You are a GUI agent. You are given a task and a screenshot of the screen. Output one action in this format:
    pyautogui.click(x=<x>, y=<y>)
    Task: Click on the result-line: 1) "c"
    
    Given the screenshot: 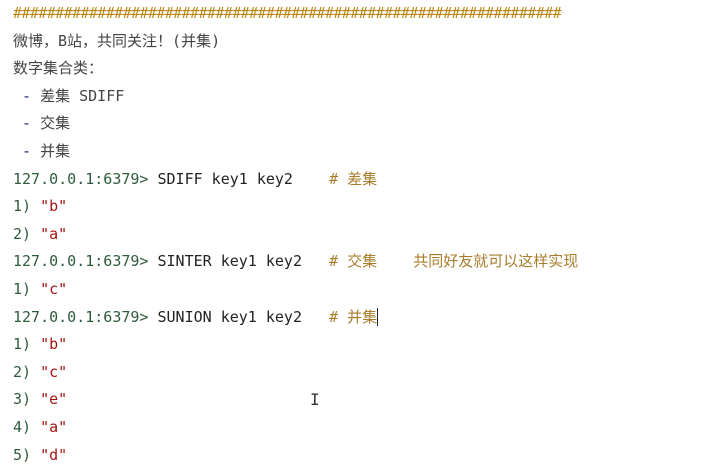 What is the action you would take?
    pyautogui.click(x=40, y=288)
    